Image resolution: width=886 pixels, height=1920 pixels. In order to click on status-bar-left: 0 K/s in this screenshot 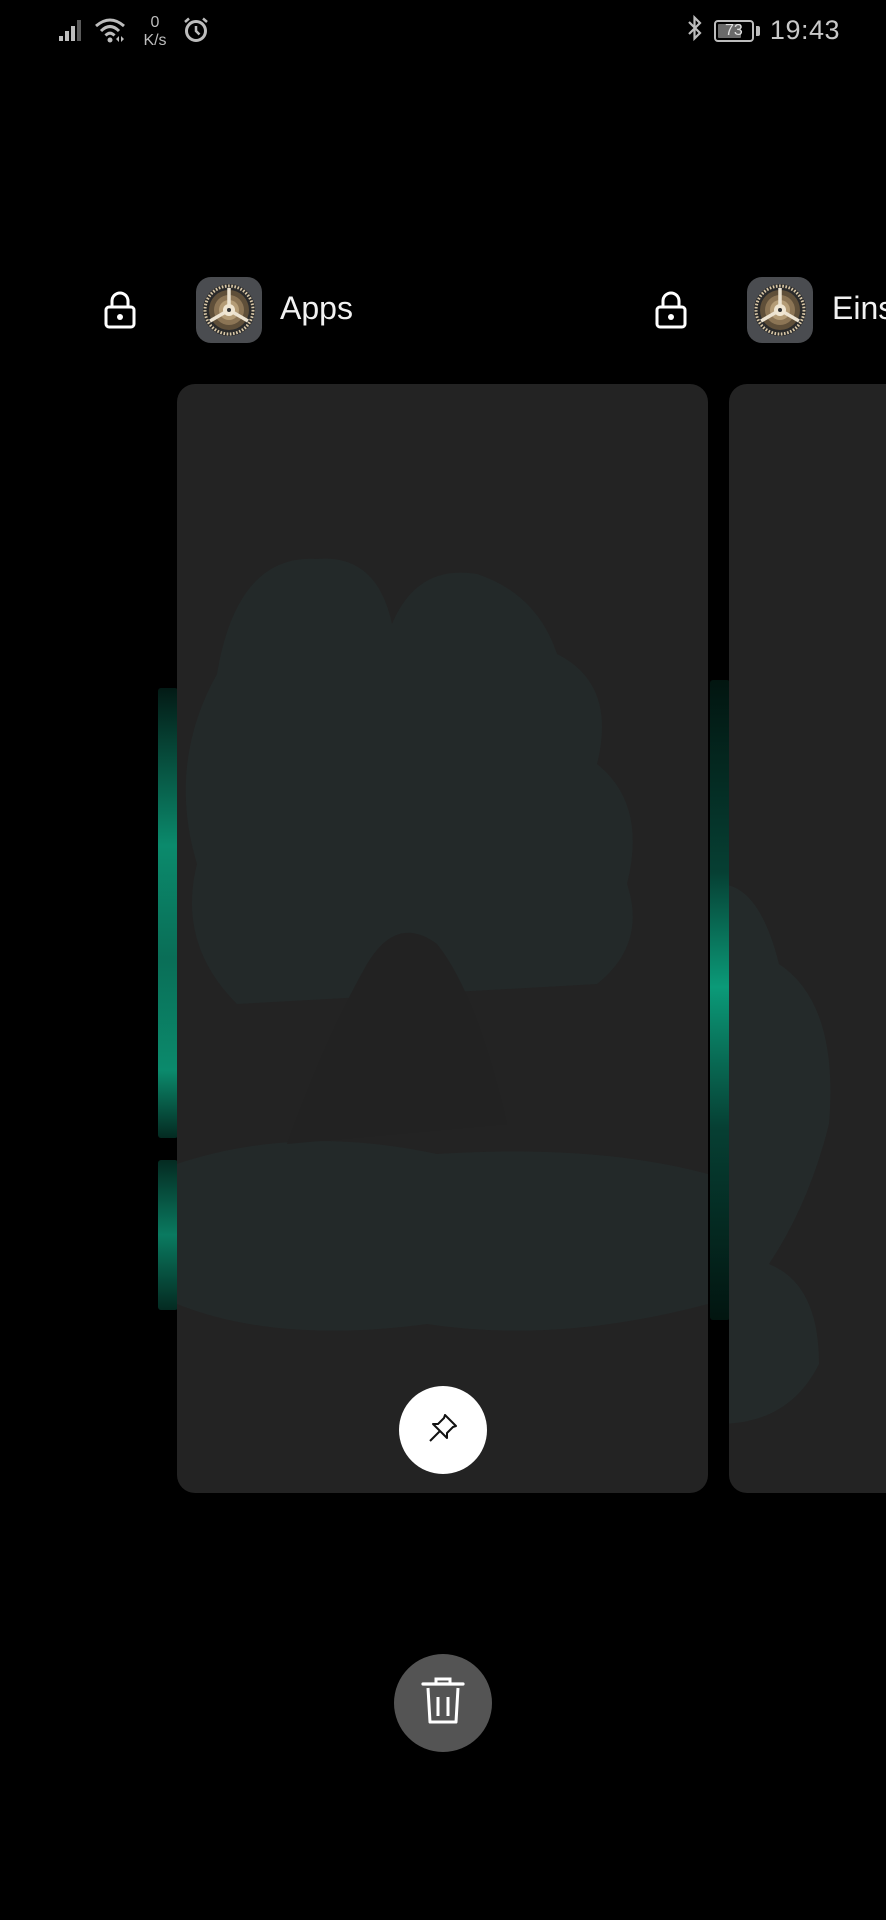, I will do `click(134, 32)`.